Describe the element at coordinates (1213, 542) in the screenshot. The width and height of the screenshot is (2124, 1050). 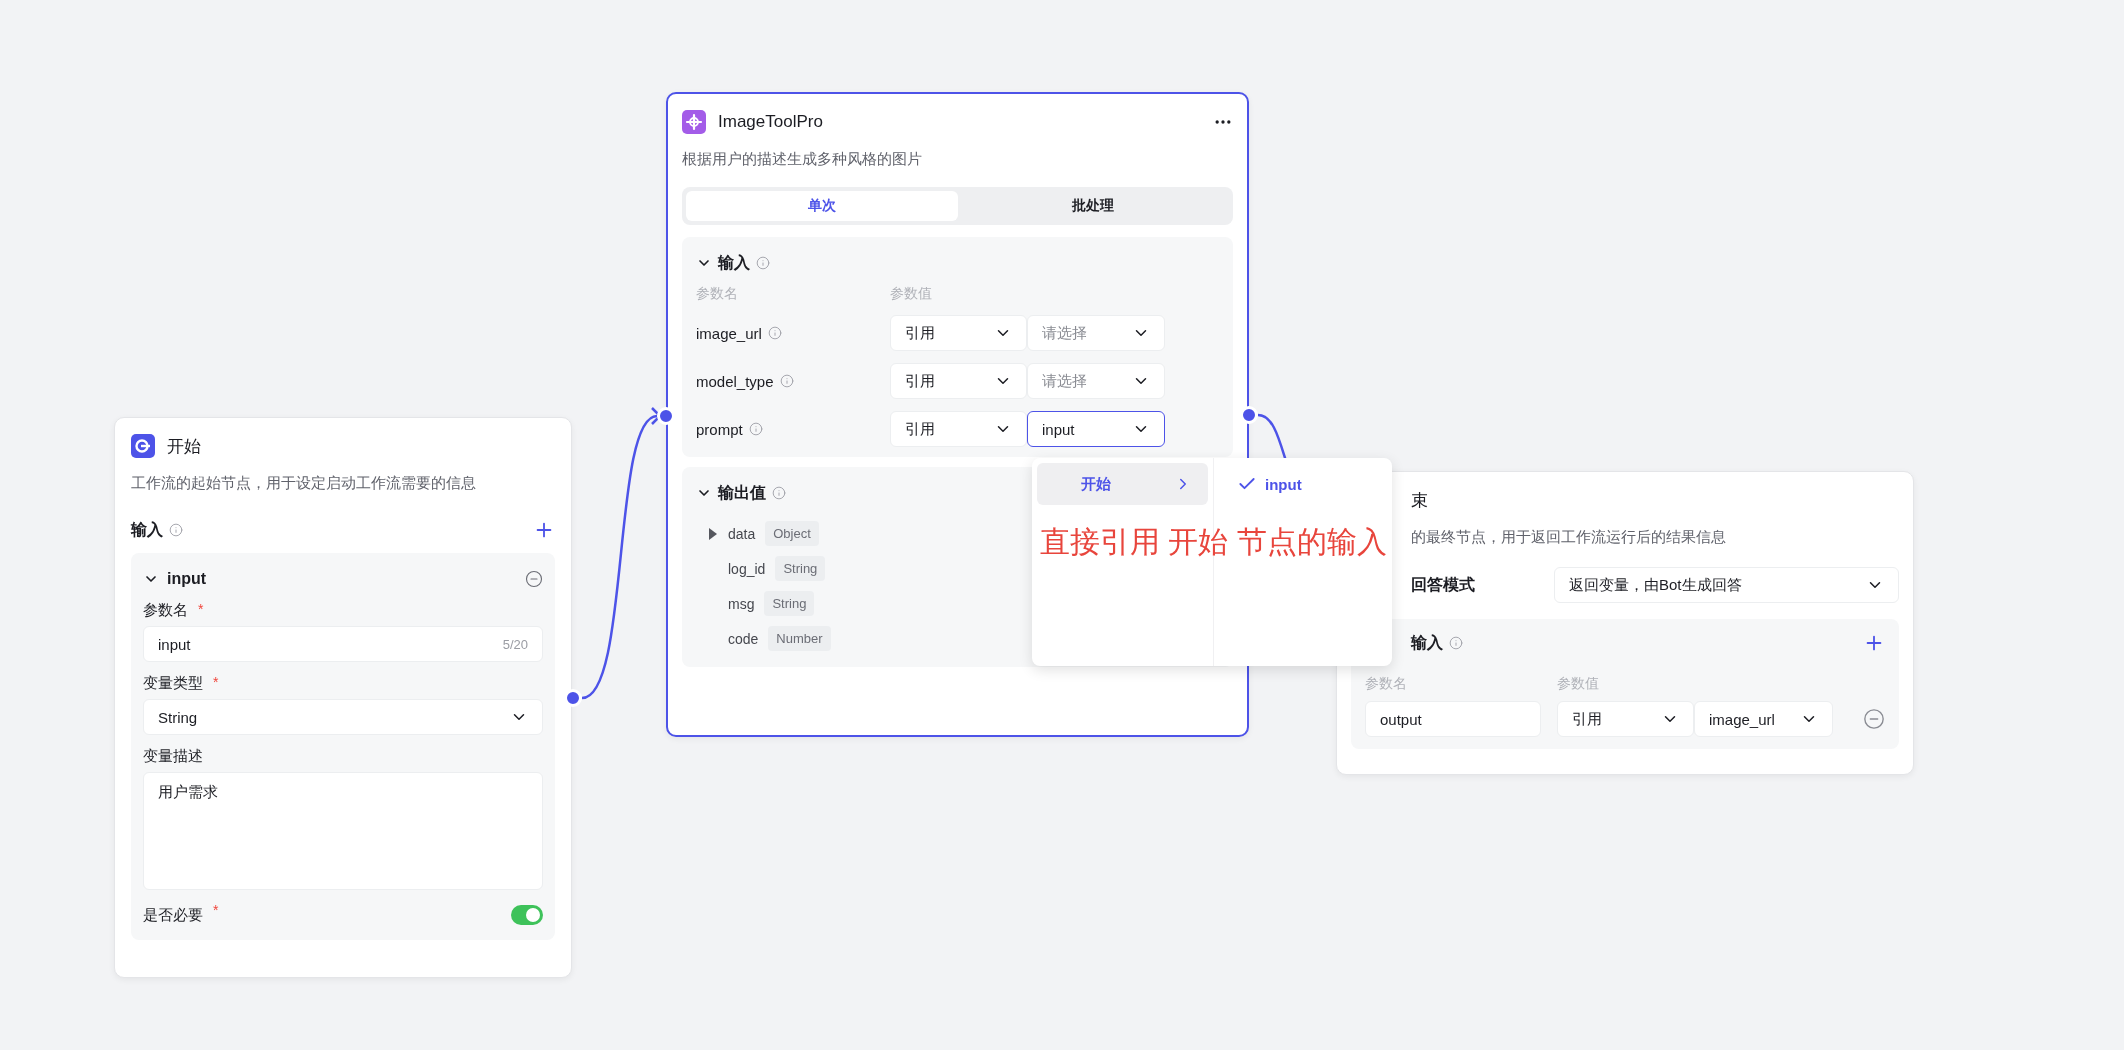
I see `annotation-text: 直接引用 开始 节点的输入` at that location.